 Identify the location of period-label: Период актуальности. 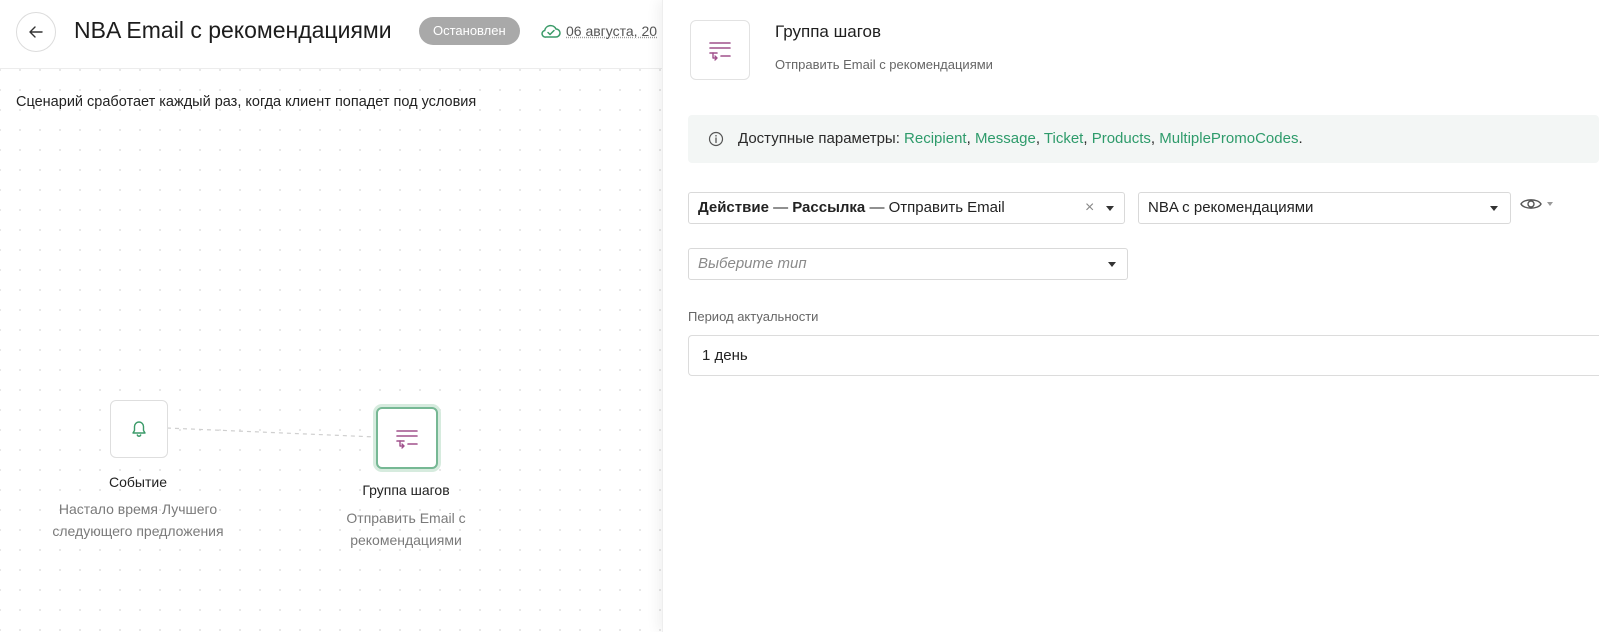
(753, 316).